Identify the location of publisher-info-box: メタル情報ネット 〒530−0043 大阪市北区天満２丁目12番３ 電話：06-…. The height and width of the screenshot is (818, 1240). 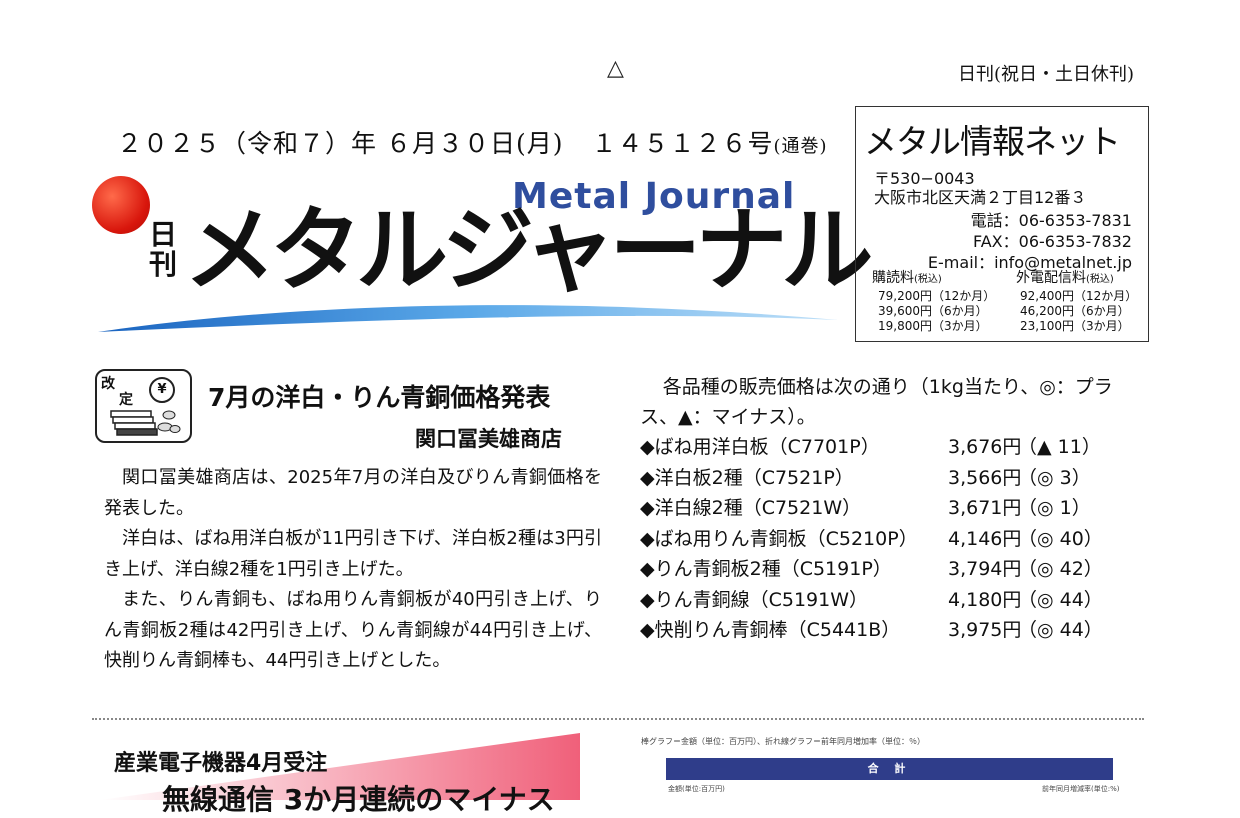
(1002, 224).